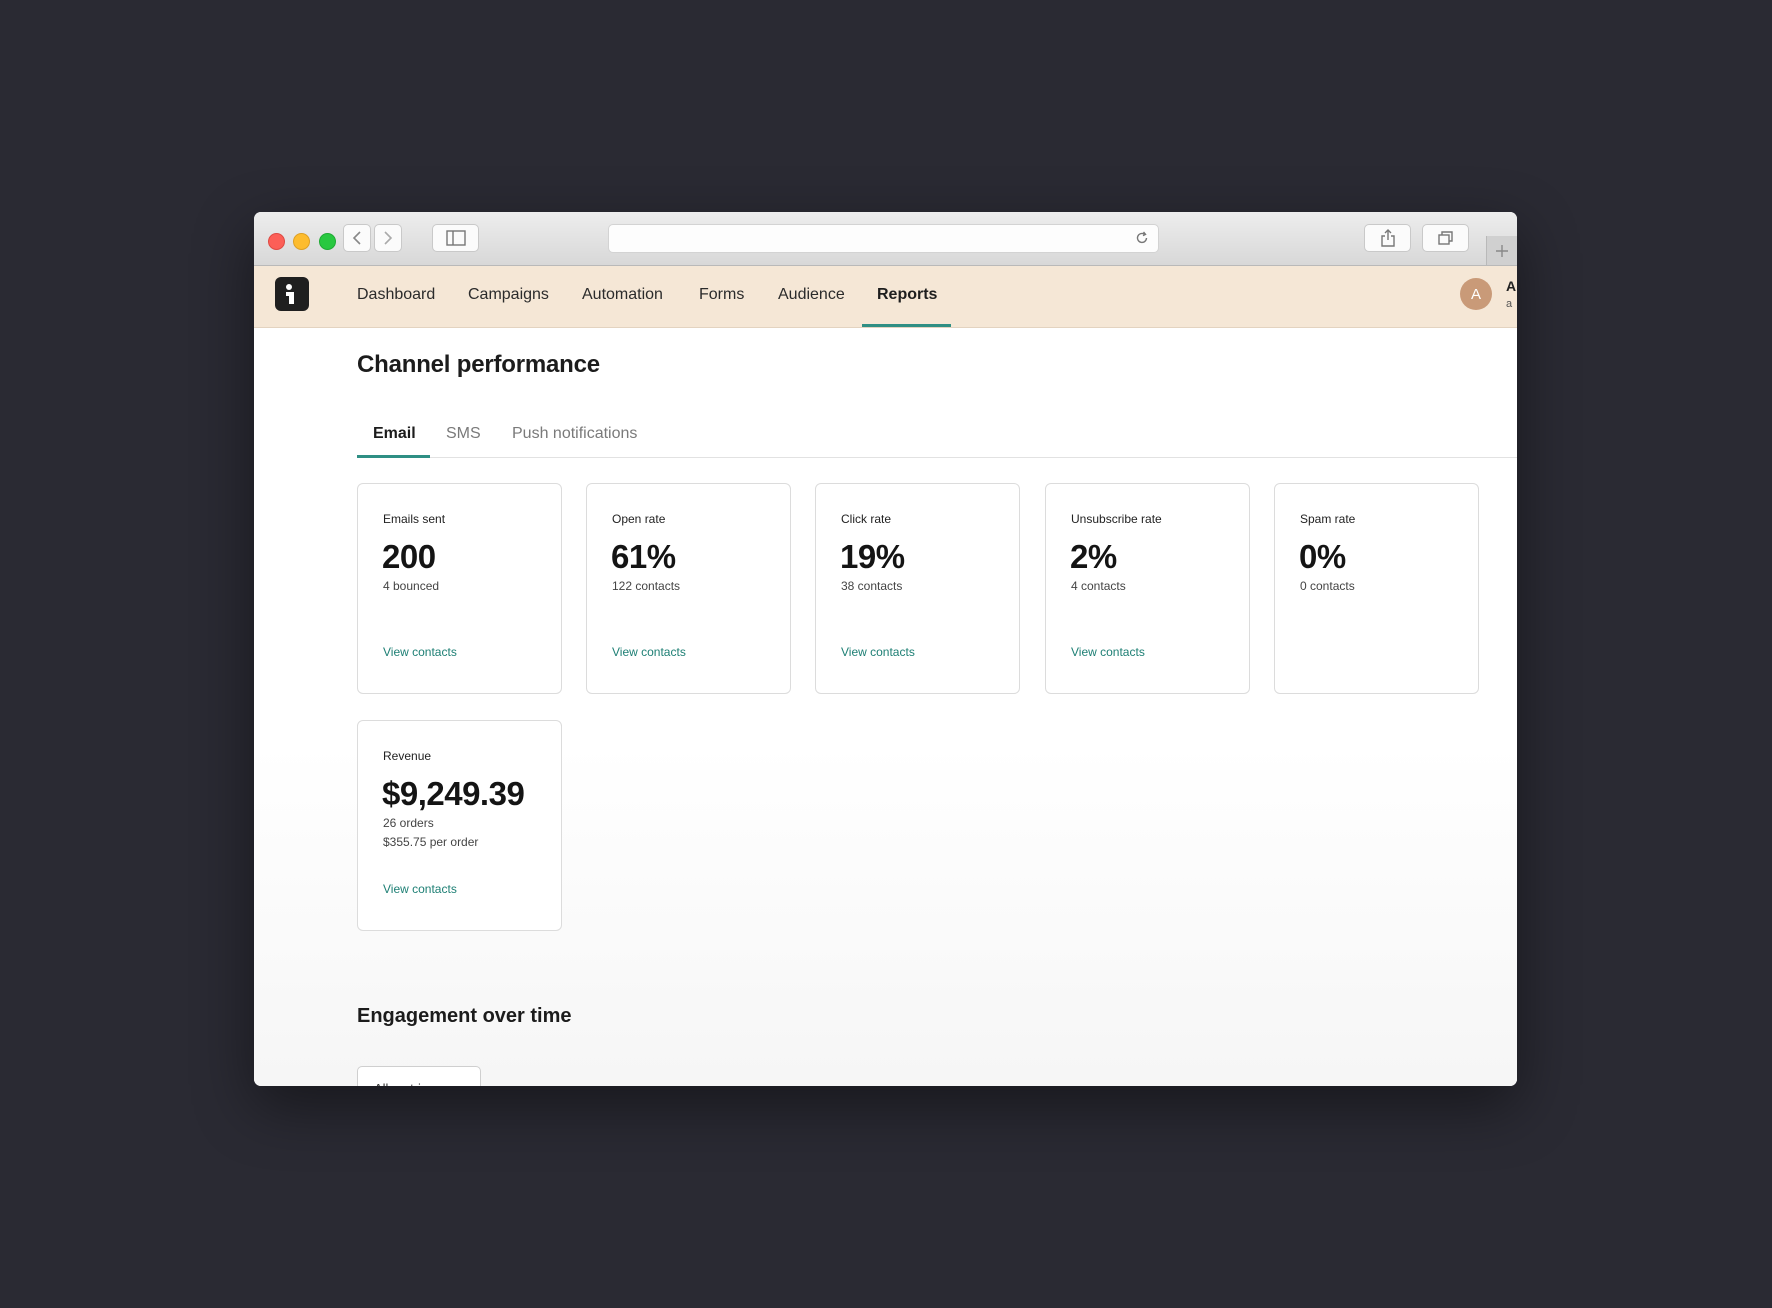  Describe the element at coordinates (301, 241) in the screenshot. I see `minimize-window-button` at that location.